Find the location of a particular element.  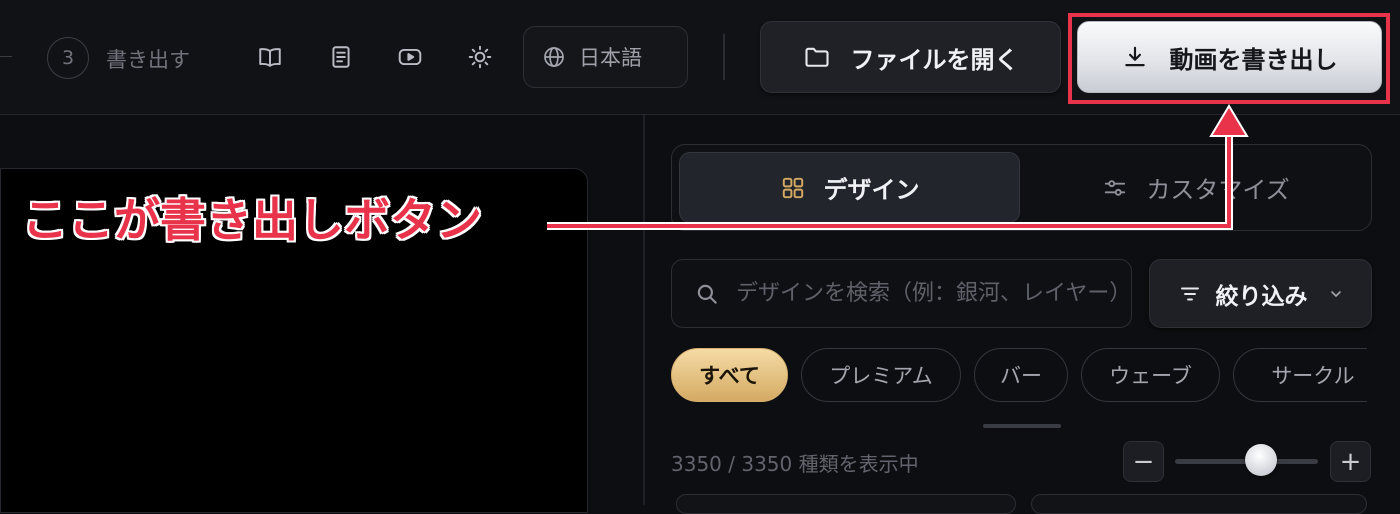

chip-bar: バー is located at coordinates (1021, 375).